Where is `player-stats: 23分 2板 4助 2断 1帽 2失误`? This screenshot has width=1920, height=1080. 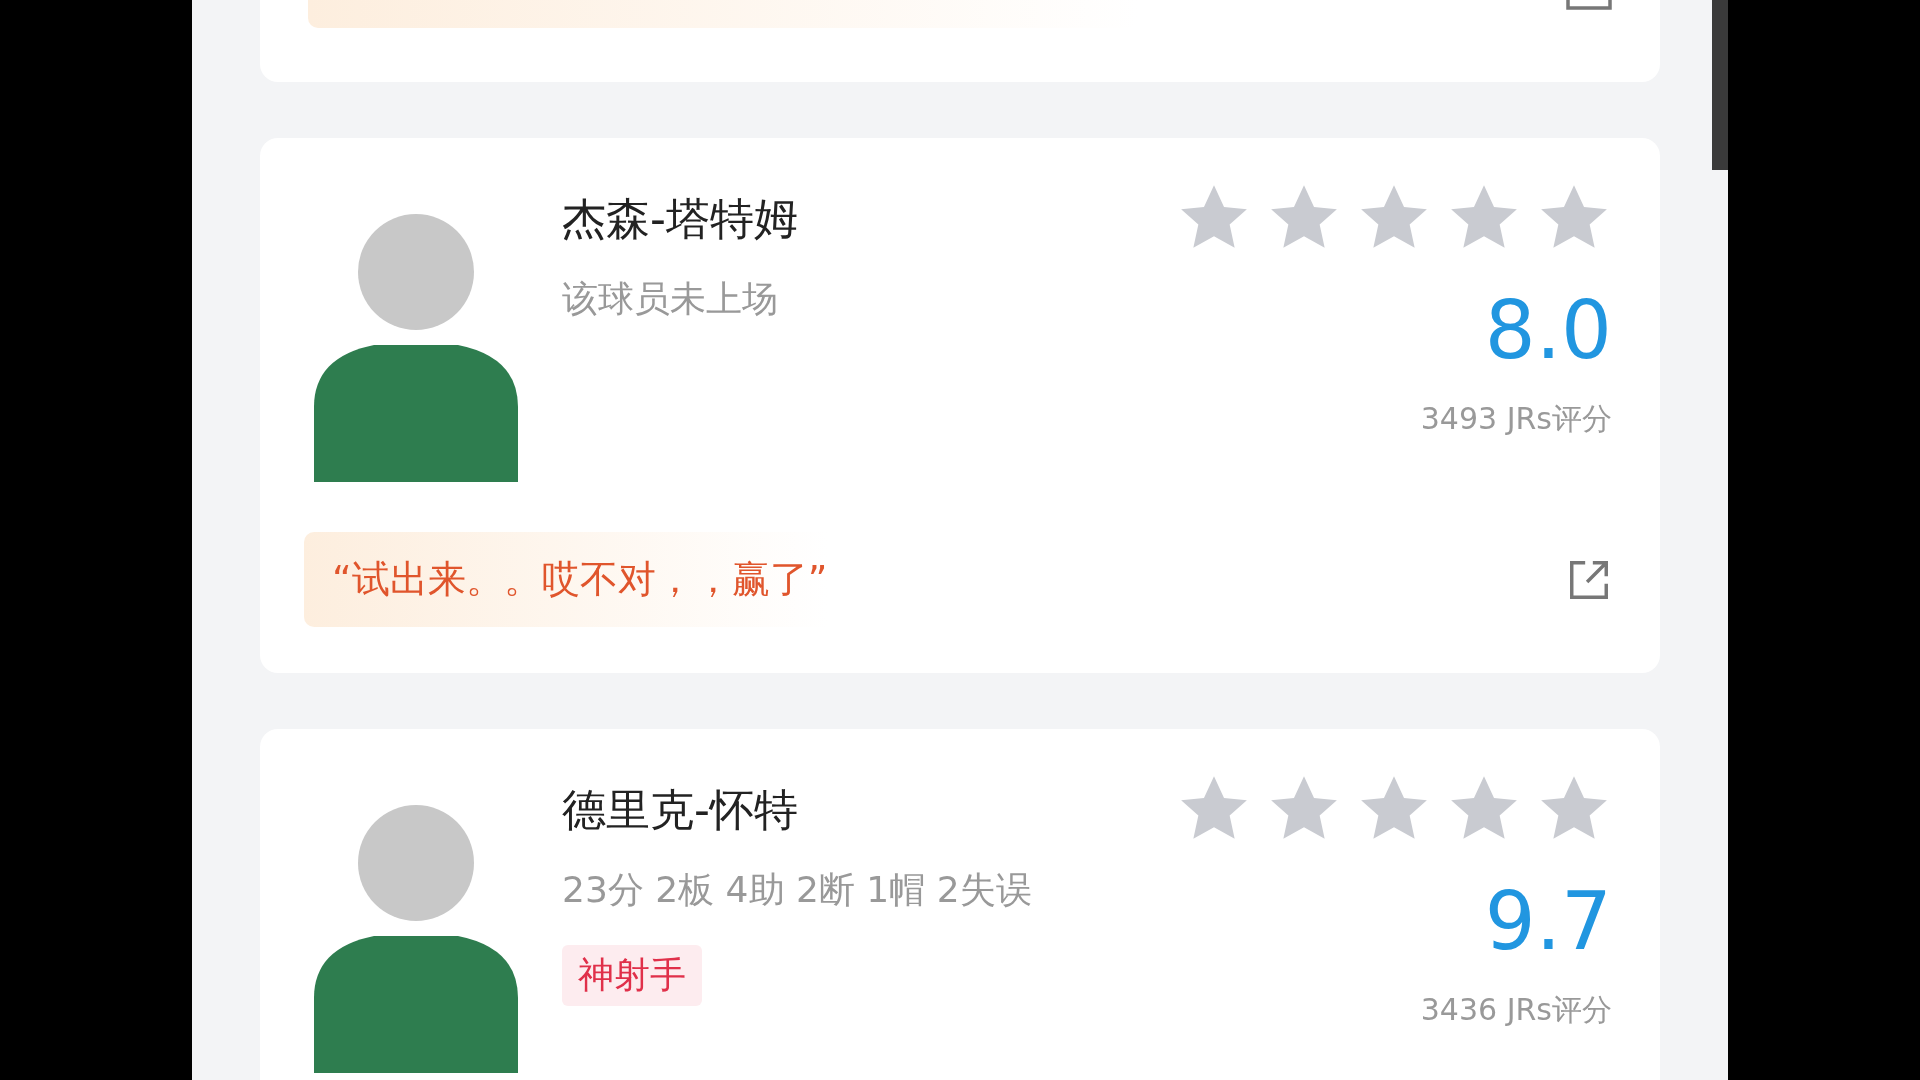
player-stats: 23分 2板 4助 2断 1帽 2失误 is located at coordinates (797, 890).